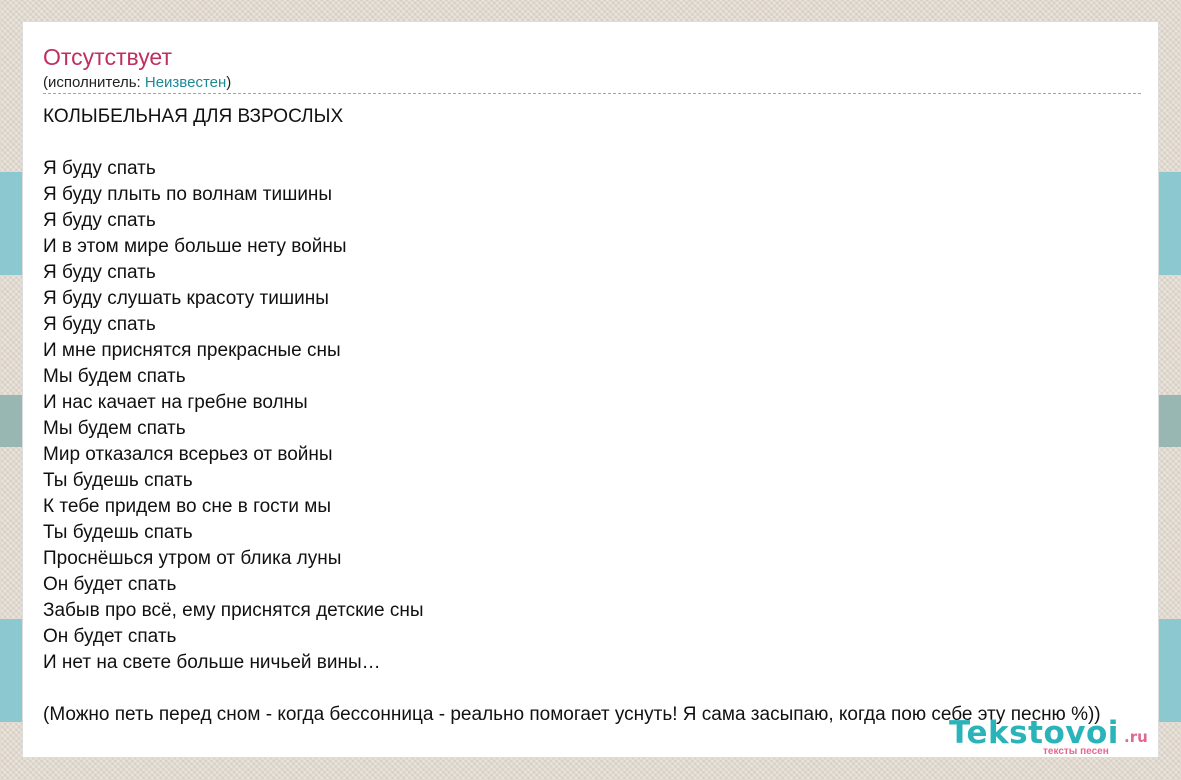 Image resolution: width=1181 pixels, height=780 pixels. What do you see at coordinates (107, 57) in the screenshot?
I see `song-title: Отсутствует` at bounding box center [107, 57].